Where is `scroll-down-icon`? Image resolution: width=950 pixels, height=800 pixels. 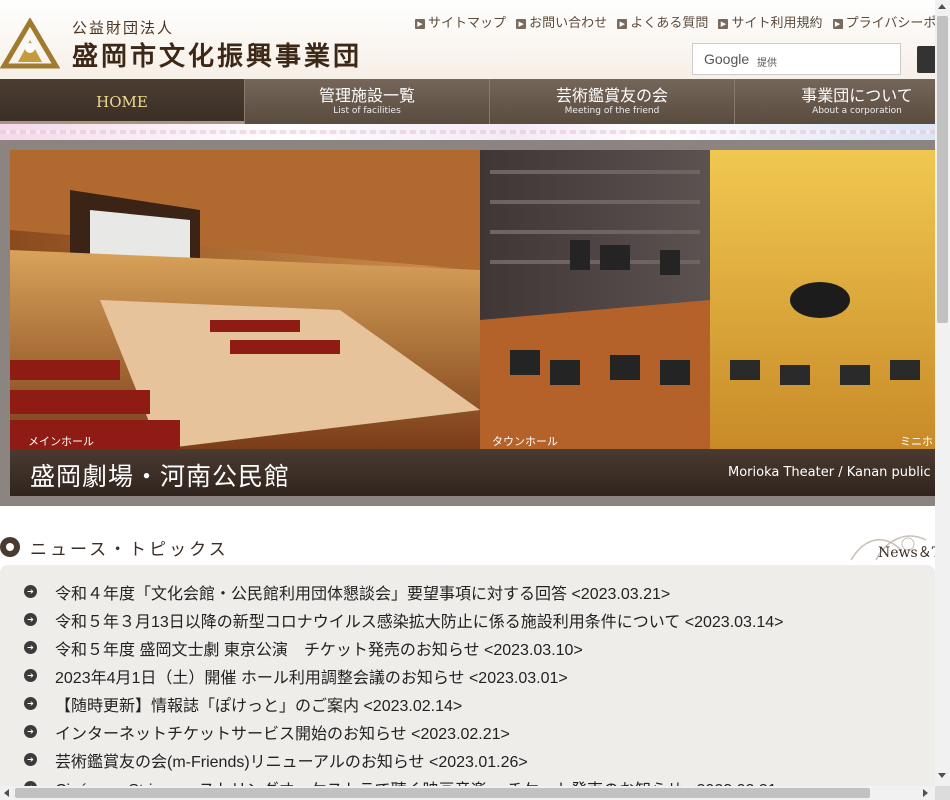
scroll-down-icon is located at coordinates (942, 775).